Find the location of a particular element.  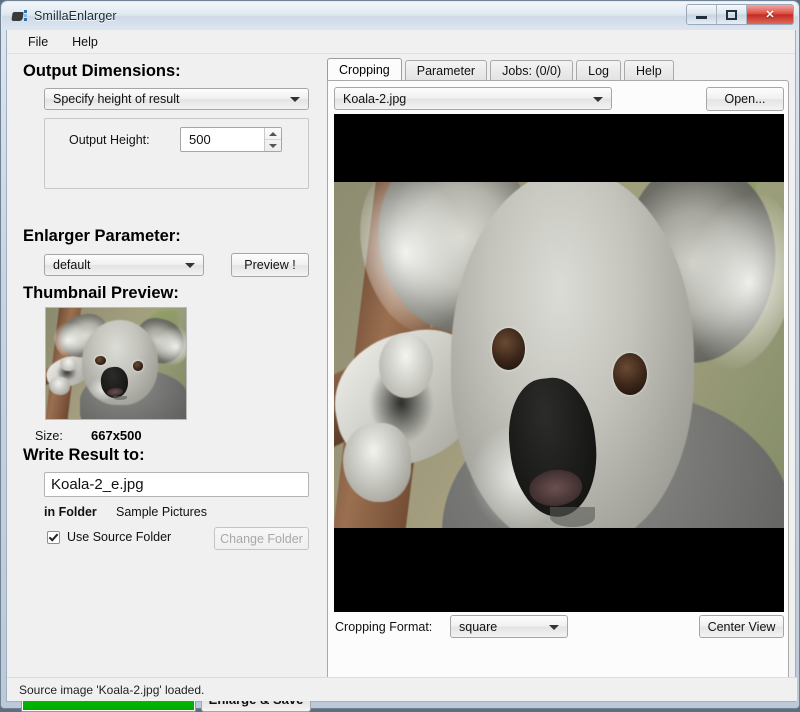

tab-parameter: Parameter is located at coordinates (446, 70).